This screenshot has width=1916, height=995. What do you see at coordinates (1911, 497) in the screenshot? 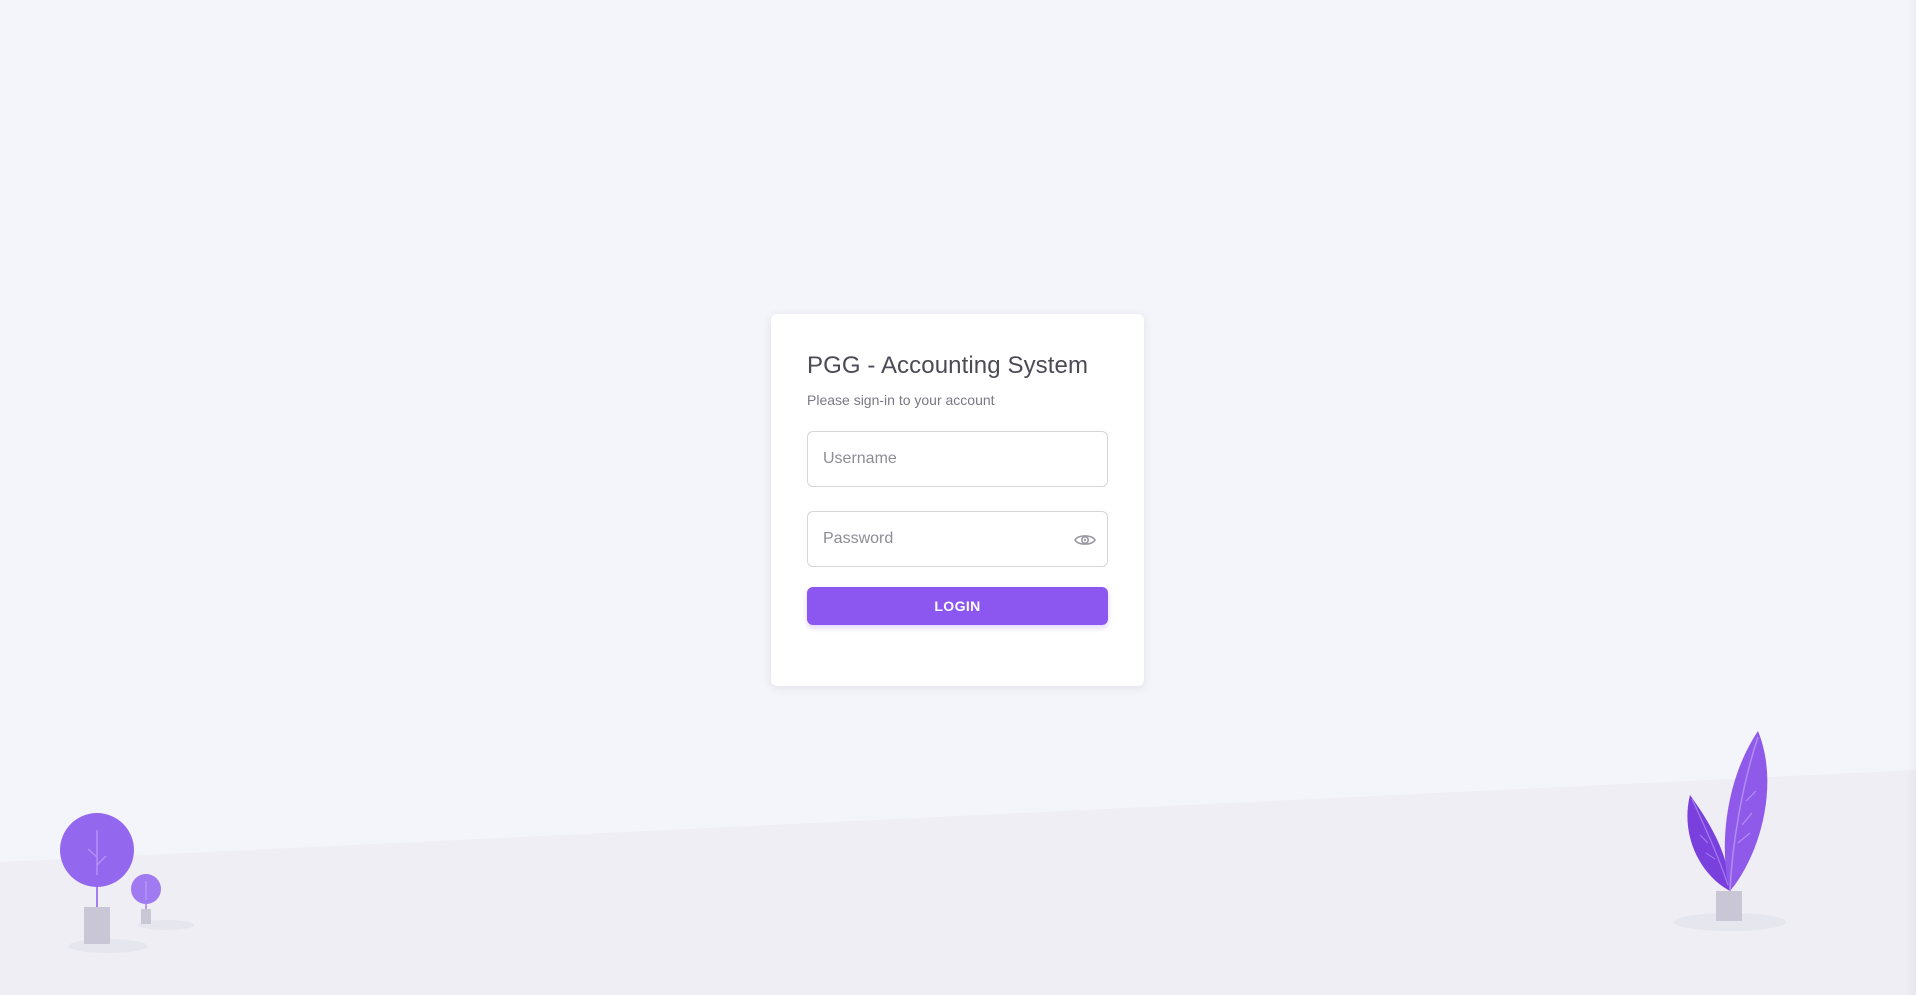
I see `scrollbar-track` at bounding box center [1911, 497].